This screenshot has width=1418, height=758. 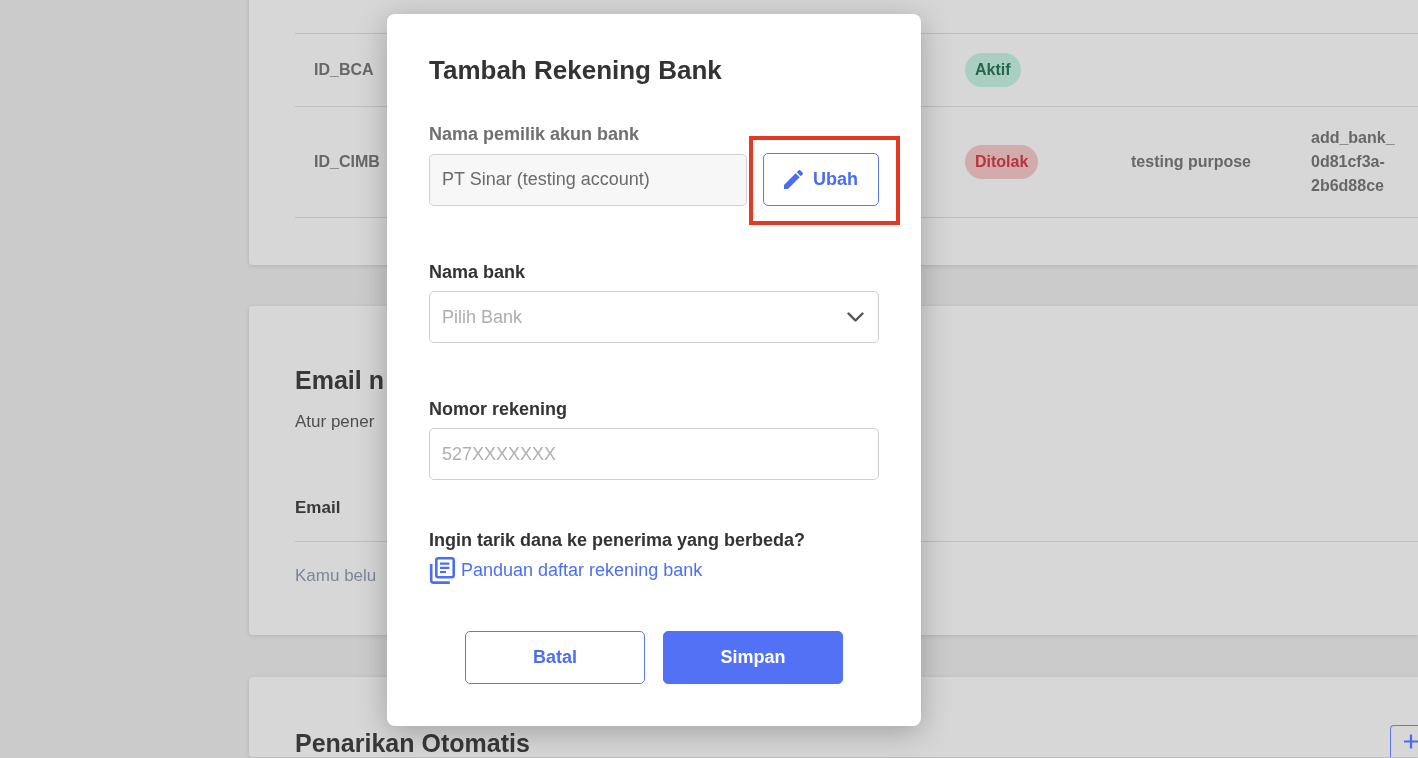 I want to click on field-label: Nama bank, so click(x=477, y=272).